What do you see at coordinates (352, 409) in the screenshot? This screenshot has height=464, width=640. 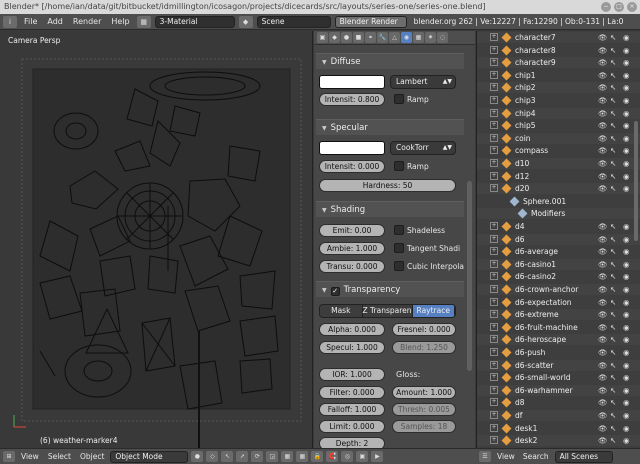 I see `falloff-field: Falloff: 1.000` at bounding box center [352, 409].